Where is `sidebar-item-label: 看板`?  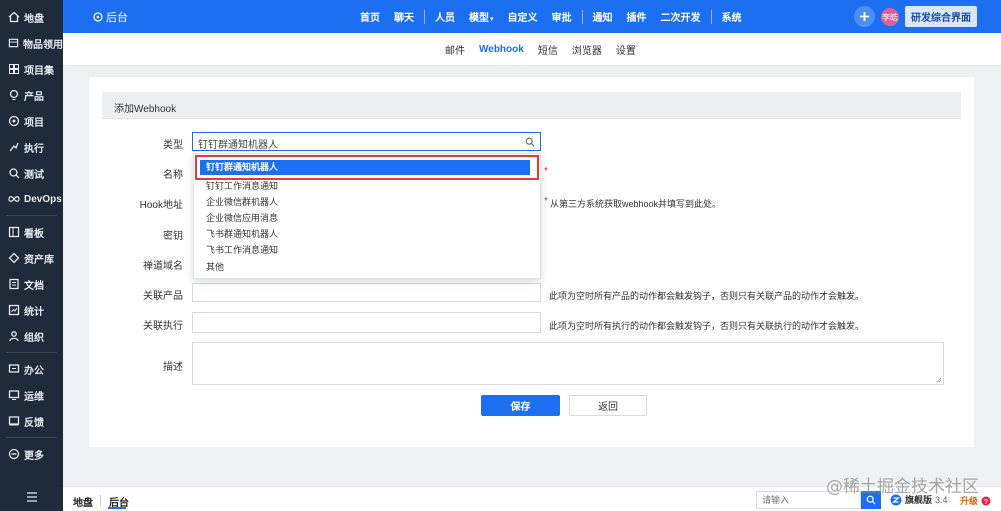
sidebar-item-label: 看板 is located at coordinates (34, 234).